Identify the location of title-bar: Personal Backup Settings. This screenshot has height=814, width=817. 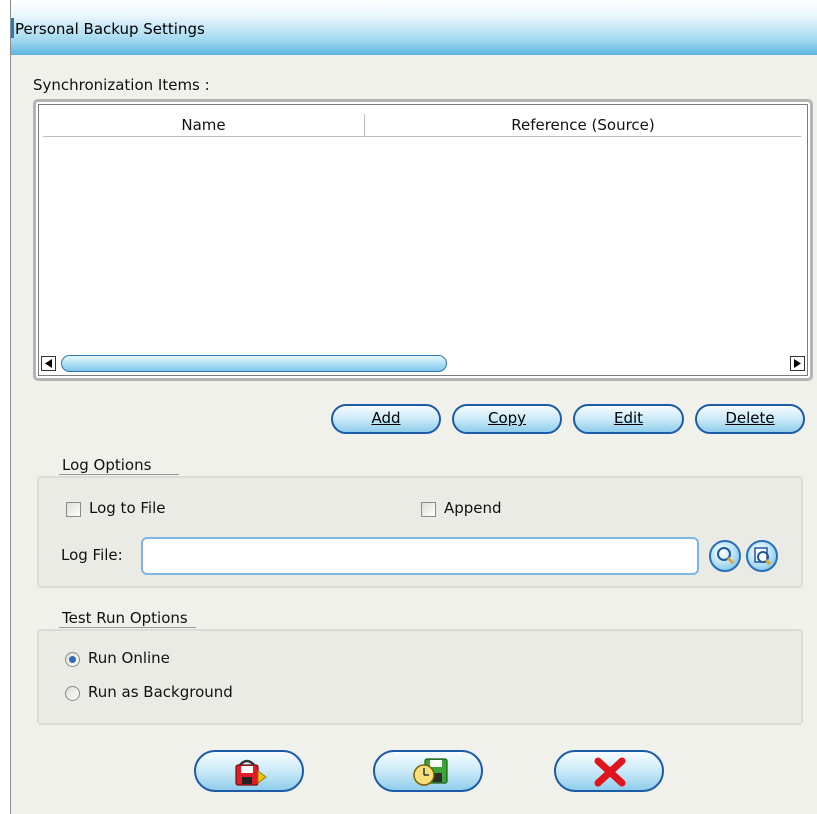
(414, 27).